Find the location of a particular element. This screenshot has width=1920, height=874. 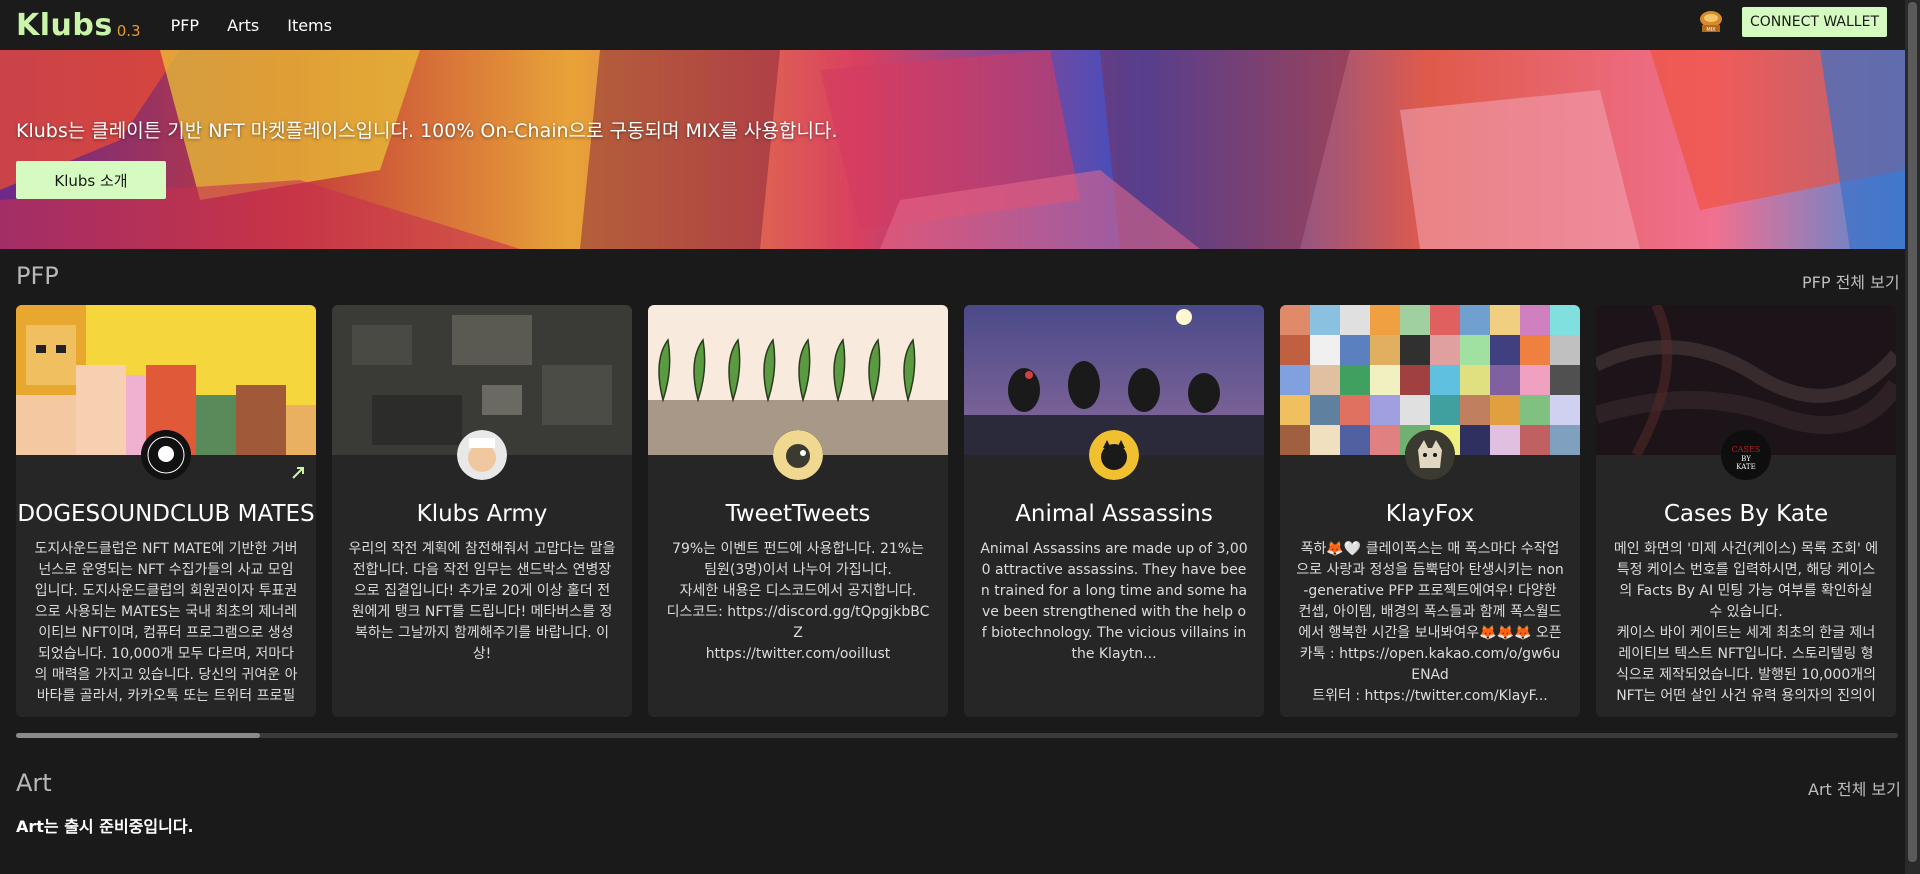

dogesoundclub-avatar is located at coordinates (166, 455).